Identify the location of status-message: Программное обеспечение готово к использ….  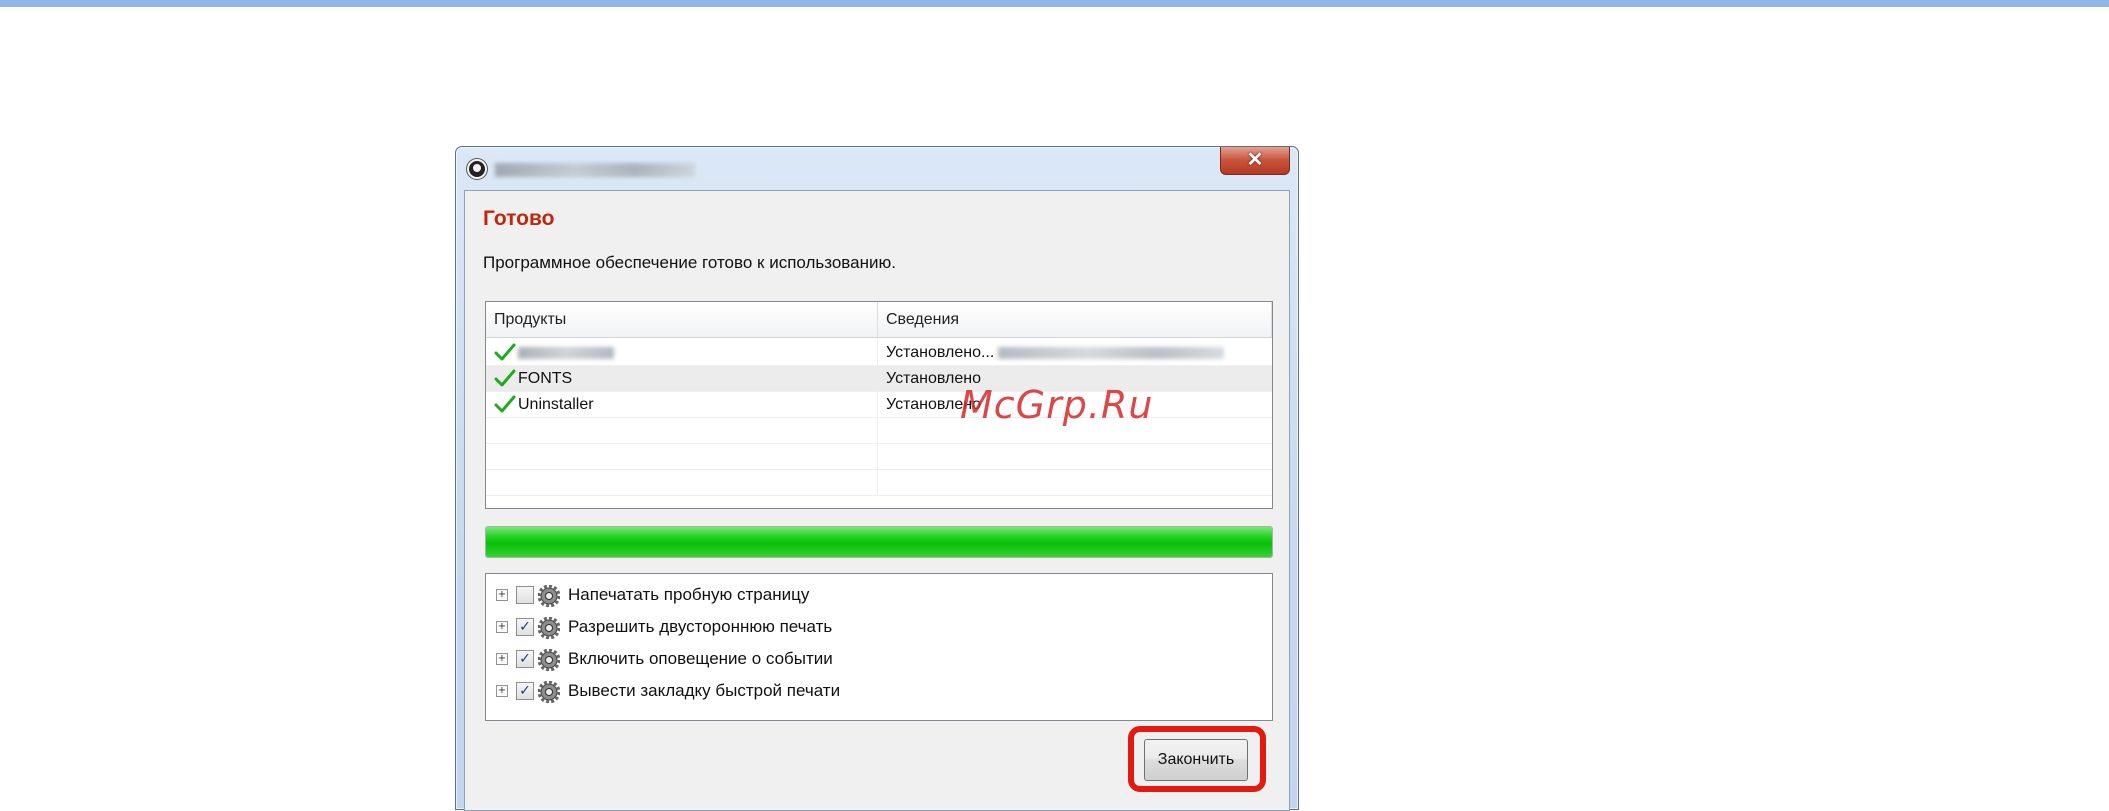
(689, 262).